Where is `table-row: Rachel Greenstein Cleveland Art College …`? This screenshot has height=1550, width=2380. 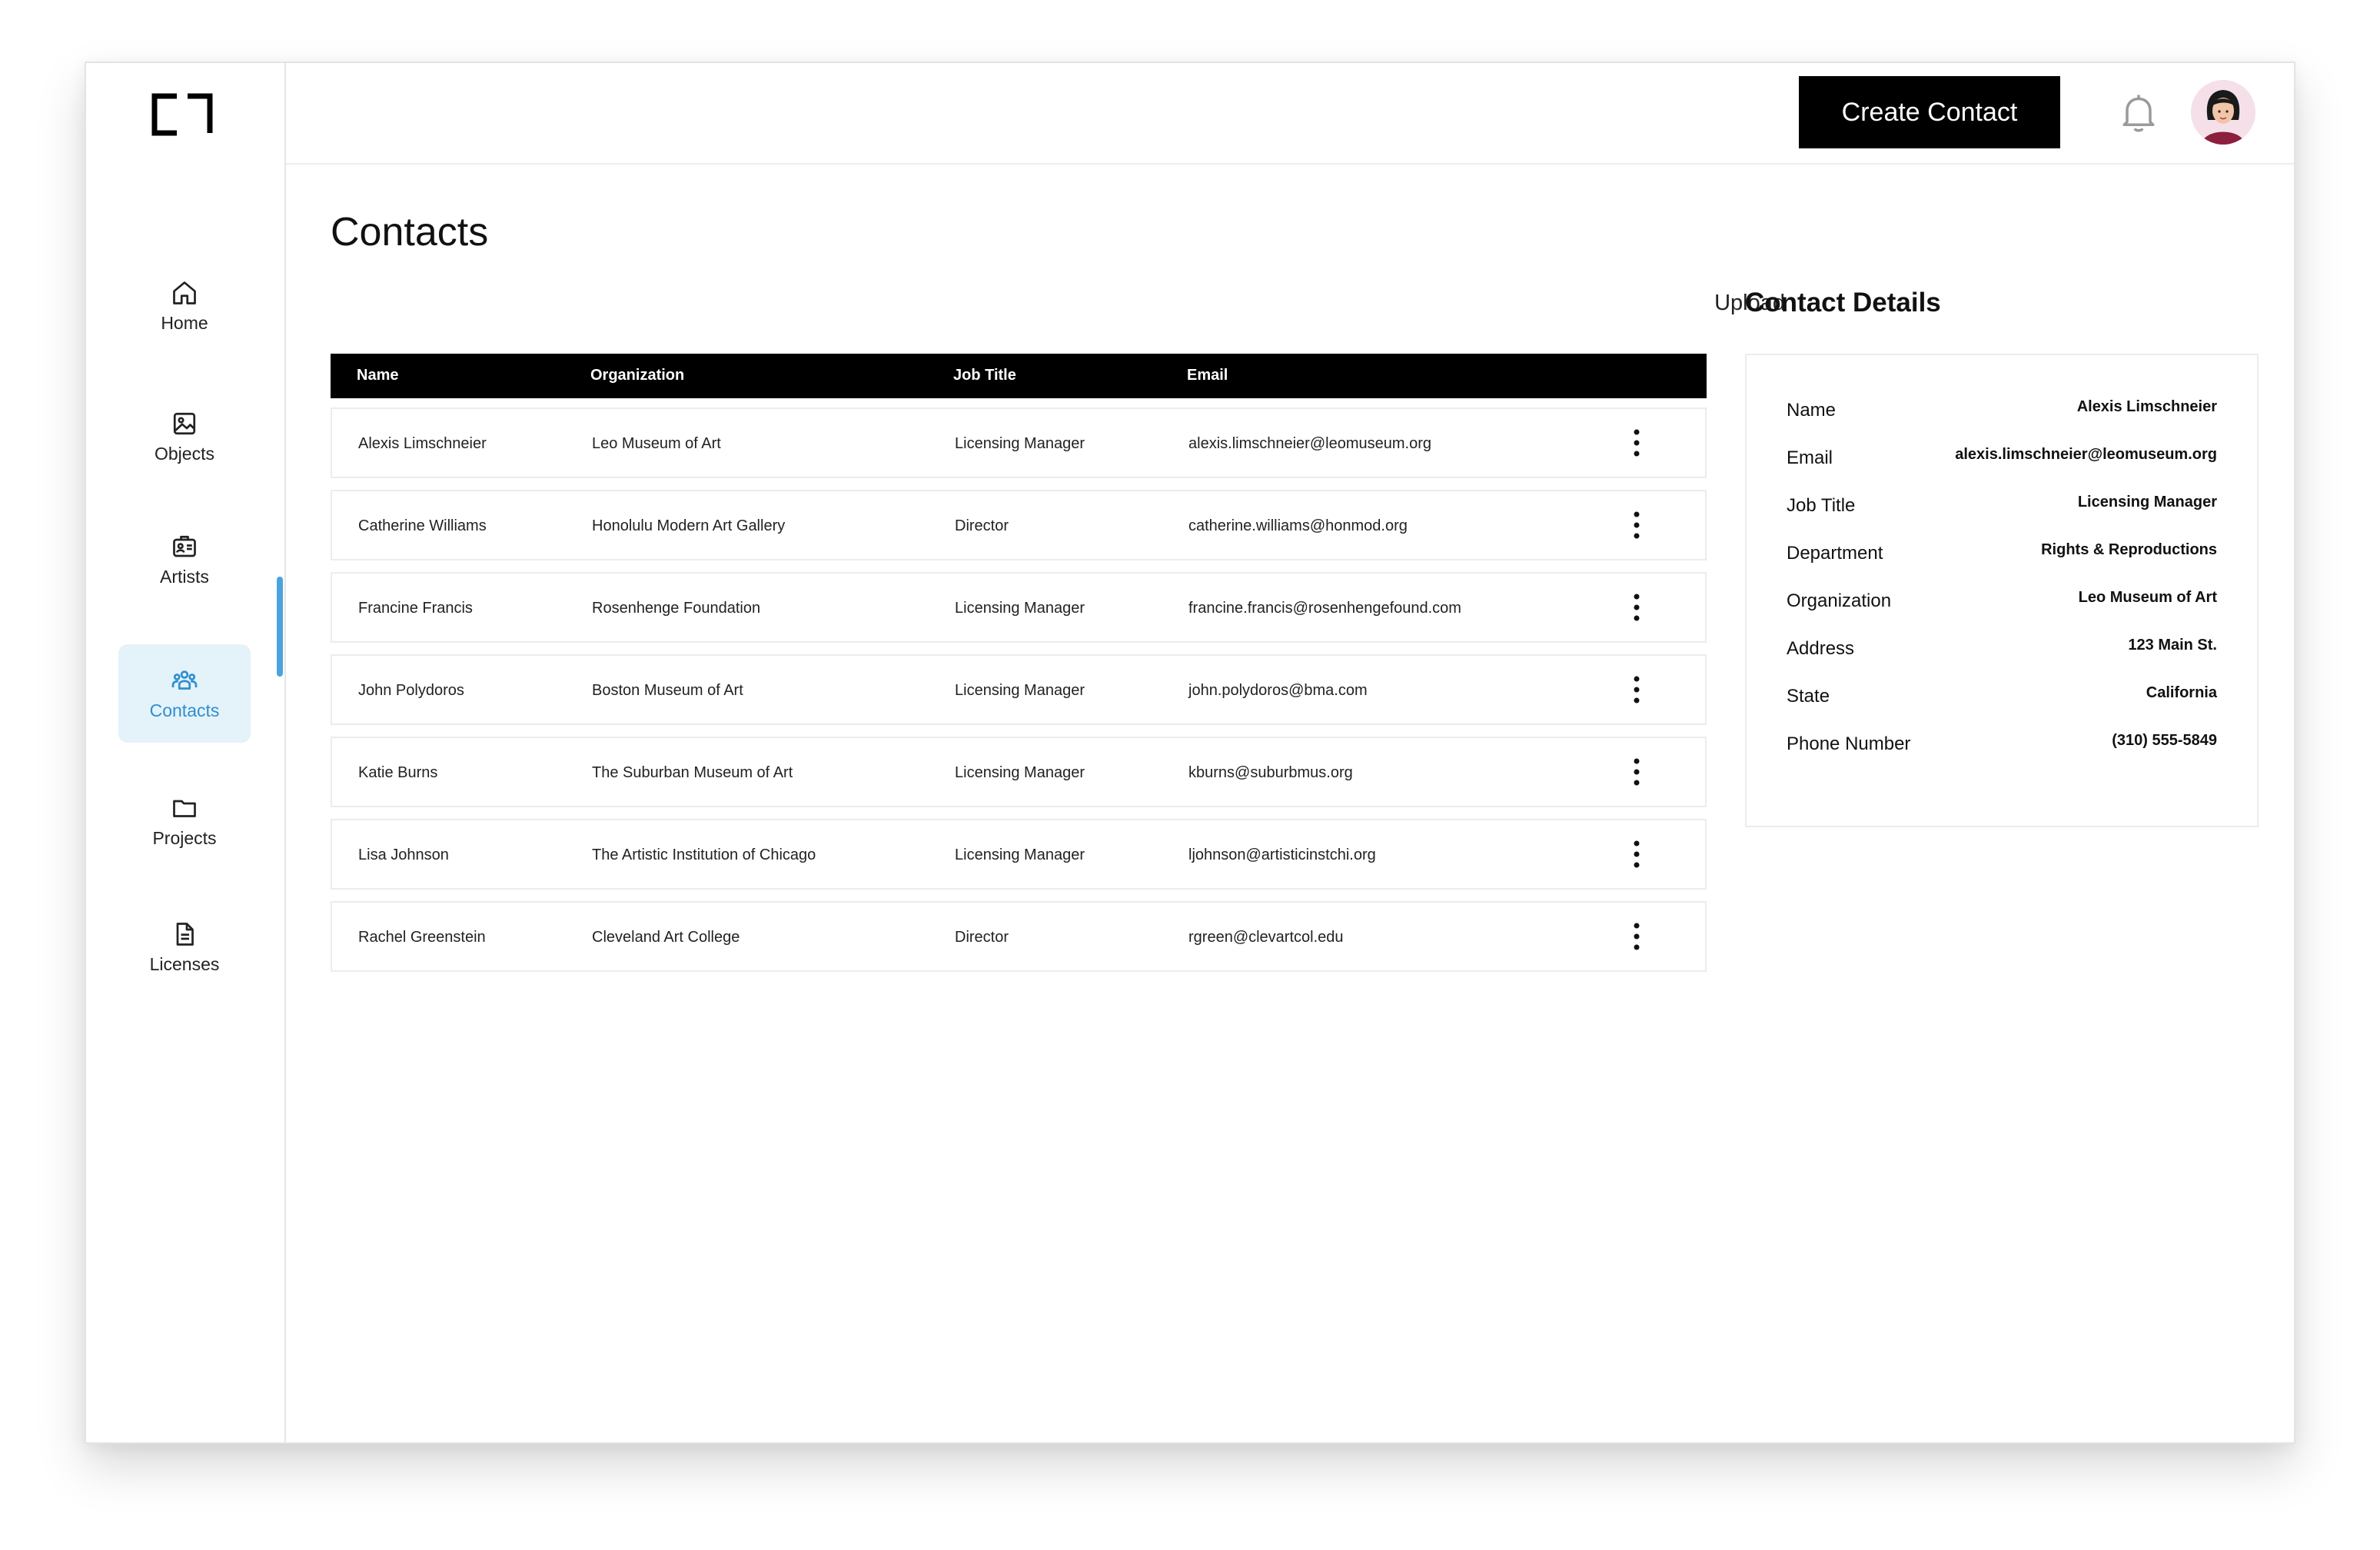 table-row: Rachel Greenstein Cleveland Art College … is located at coordinates (1019, 936).